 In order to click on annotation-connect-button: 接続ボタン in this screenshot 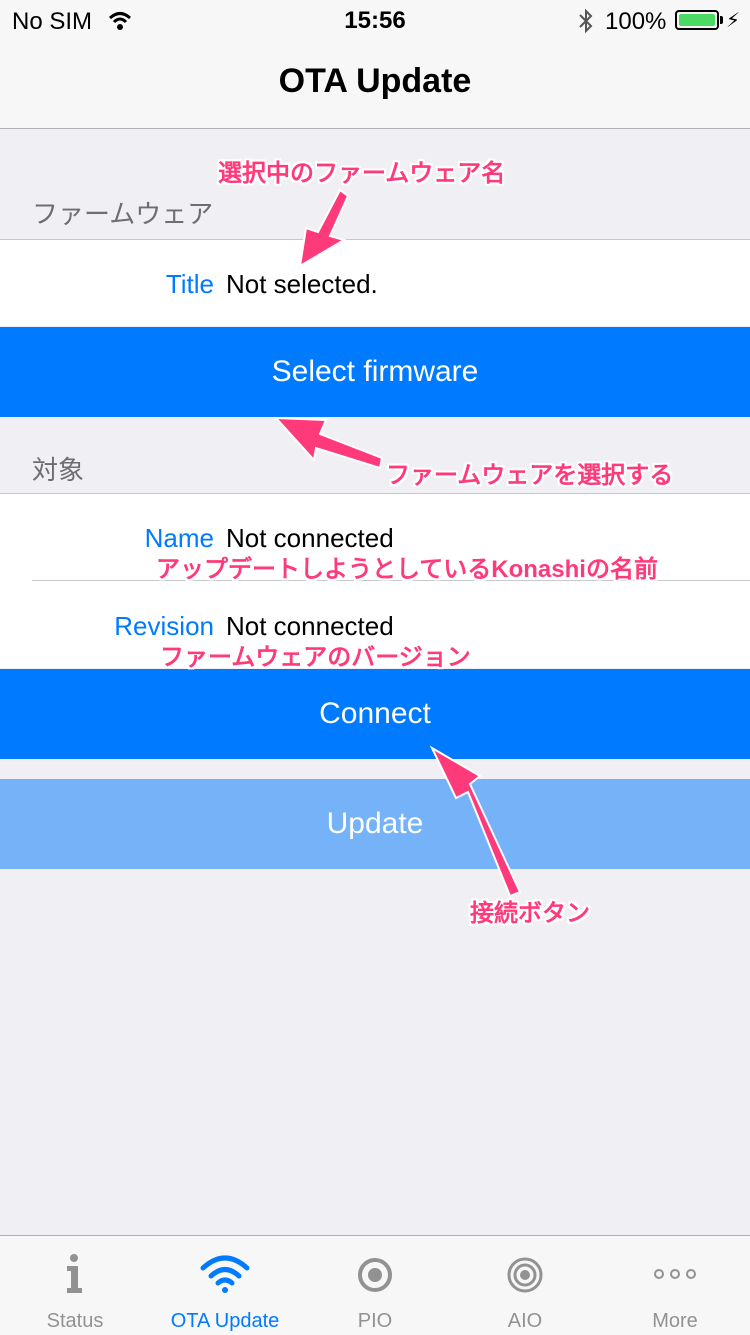, I will do `click(530, 913)`.